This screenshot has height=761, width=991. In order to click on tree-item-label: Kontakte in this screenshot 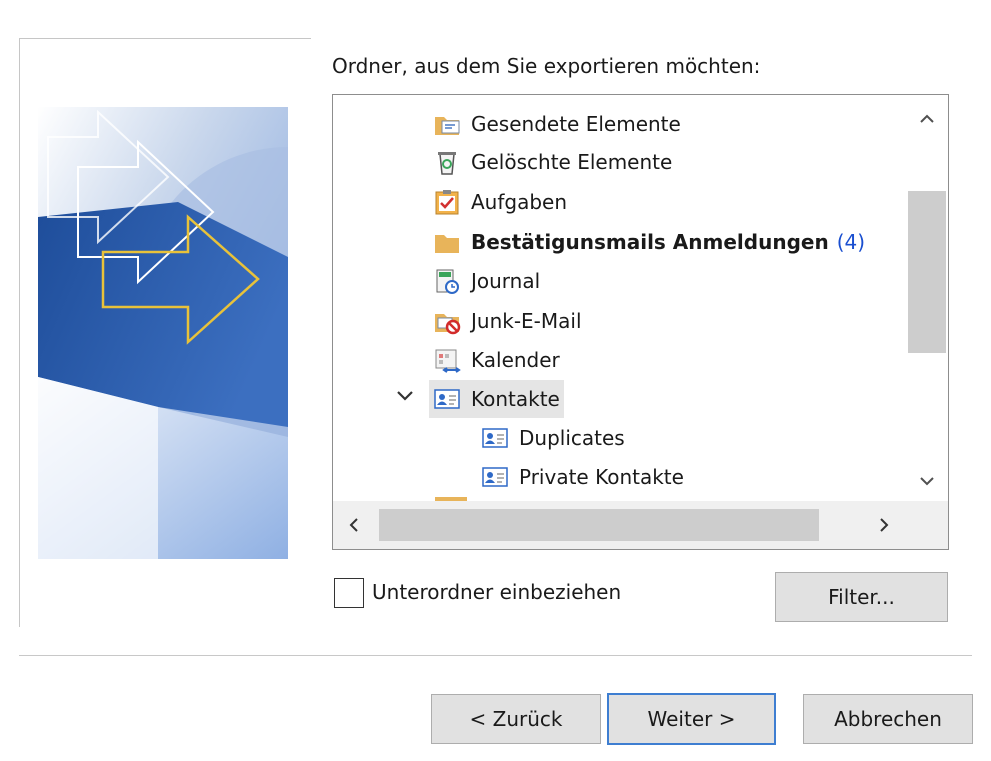, I will do `click(515, 399)`.